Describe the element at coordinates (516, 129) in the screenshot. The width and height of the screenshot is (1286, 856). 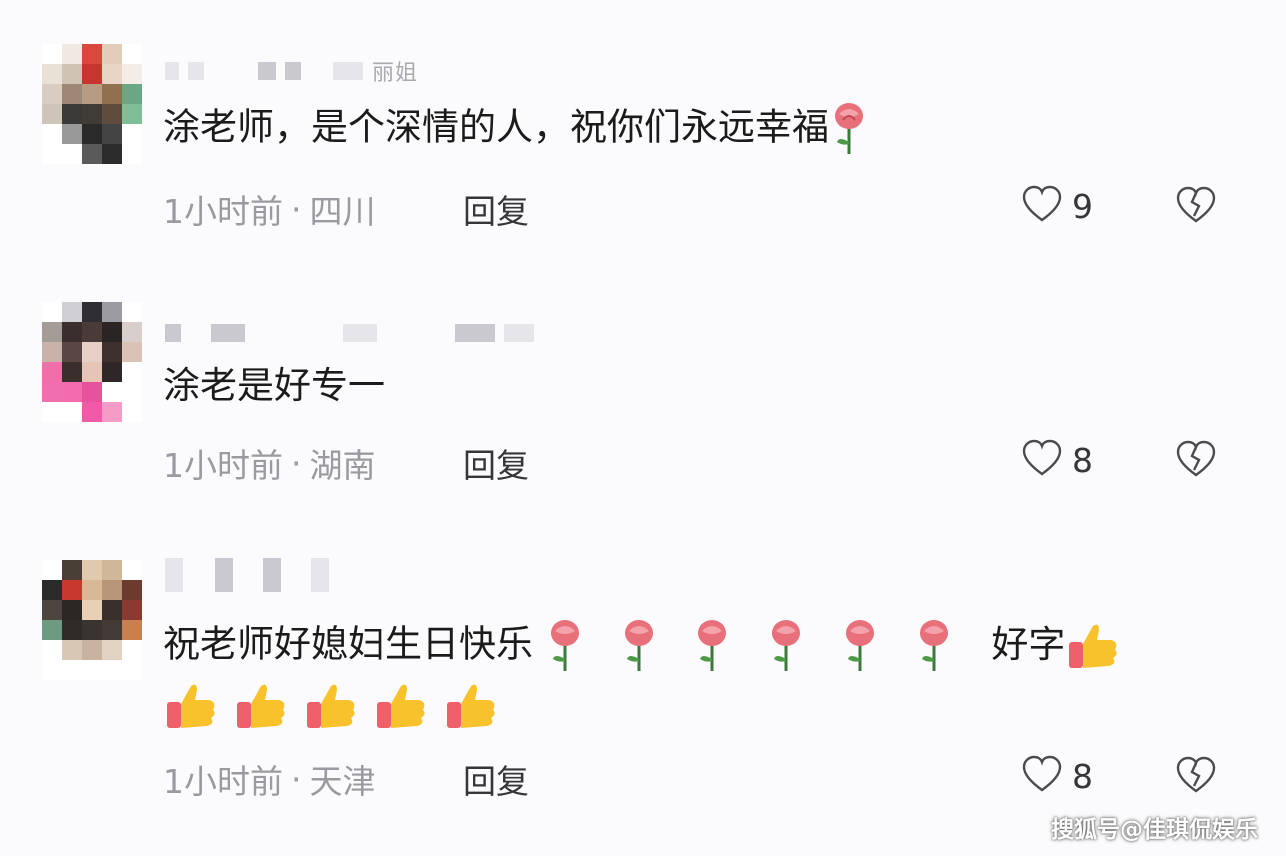
I see `comment-text: 涂老师，是个深情的人，祝你们永远幸福` at that location.